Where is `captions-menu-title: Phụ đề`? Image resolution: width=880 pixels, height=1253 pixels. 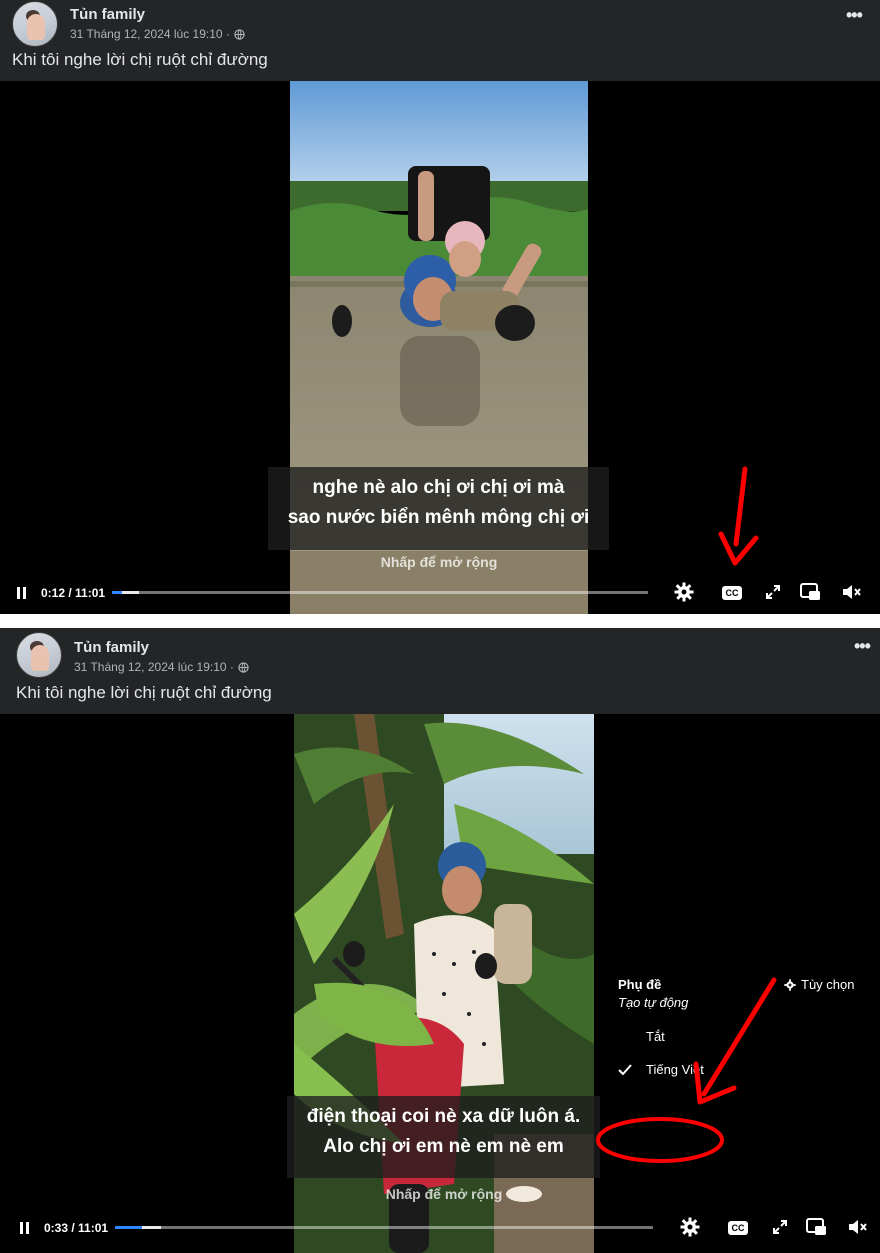 captions-menu-title: Phụ đề is located at coordinates (640, 984).